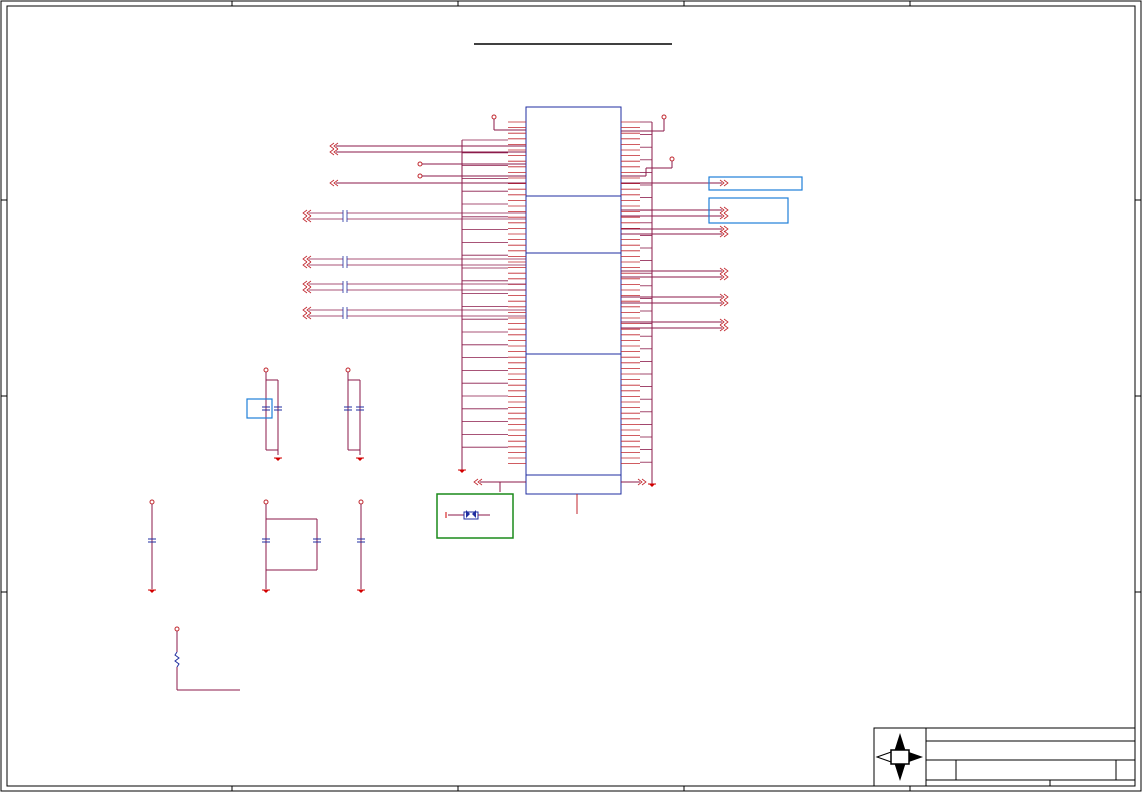  What do you see at coordinates (354, 408) in the screenshot?
I see `capacitor-icon` at bounding box center [354, 408].